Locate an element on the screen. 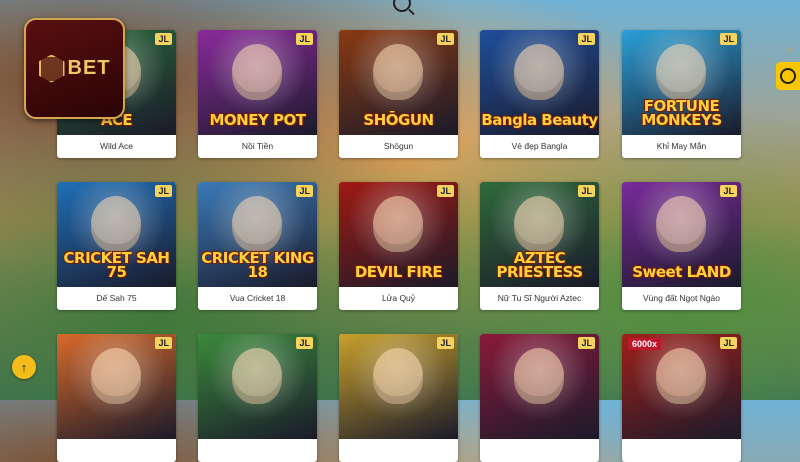 The height and width of the screenshot is (462, 800). game-logo-art: Sweet LAND is located at coordinates (681, 272).